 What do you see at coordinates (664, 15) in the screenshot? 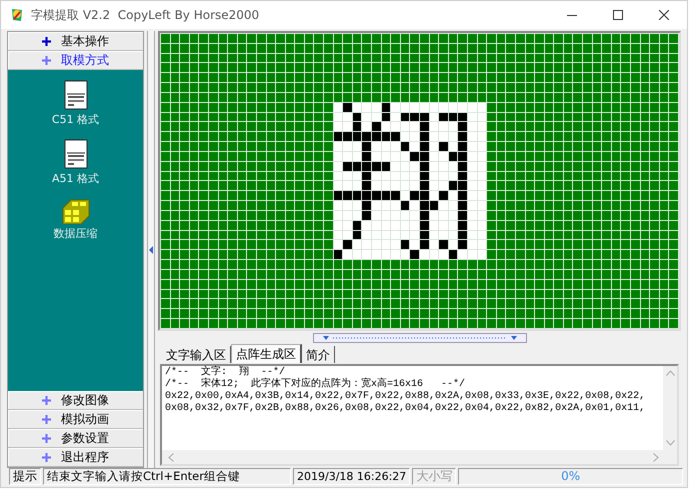
I see `close-icon` at bounding box center [664, 15].